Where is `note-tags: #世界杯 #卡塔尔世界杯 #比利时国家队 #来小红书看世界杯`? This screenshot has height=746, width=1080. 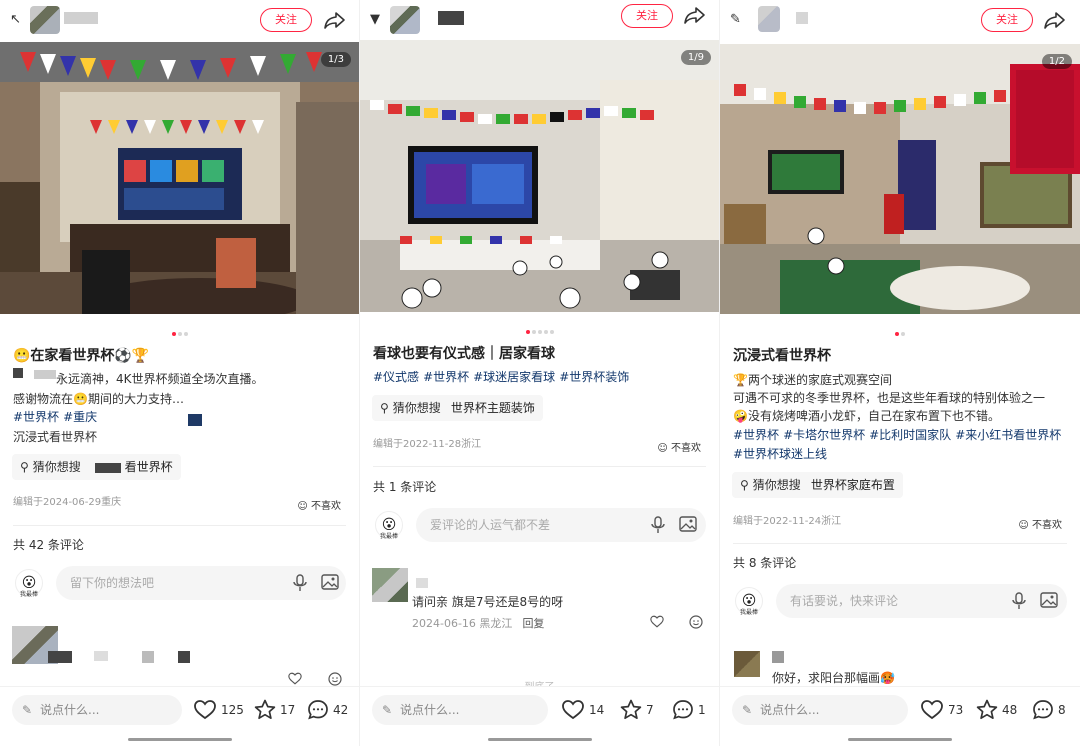 note-tags: #世界杯 #卡塔尔世界杯 #比利时国家队 #来小红书看世界杯 is located at coordinates (899, 434).